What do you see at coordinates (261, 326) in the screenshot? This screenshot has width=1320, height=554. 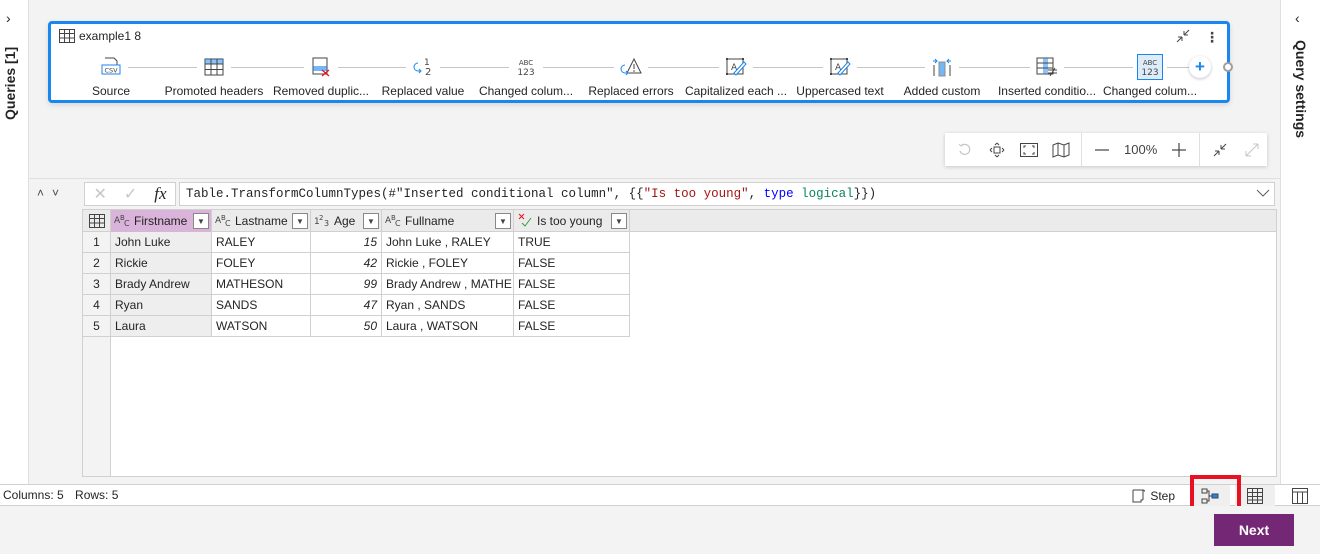 I see `table-cell: WATSON` at bounding box center [261, 326].